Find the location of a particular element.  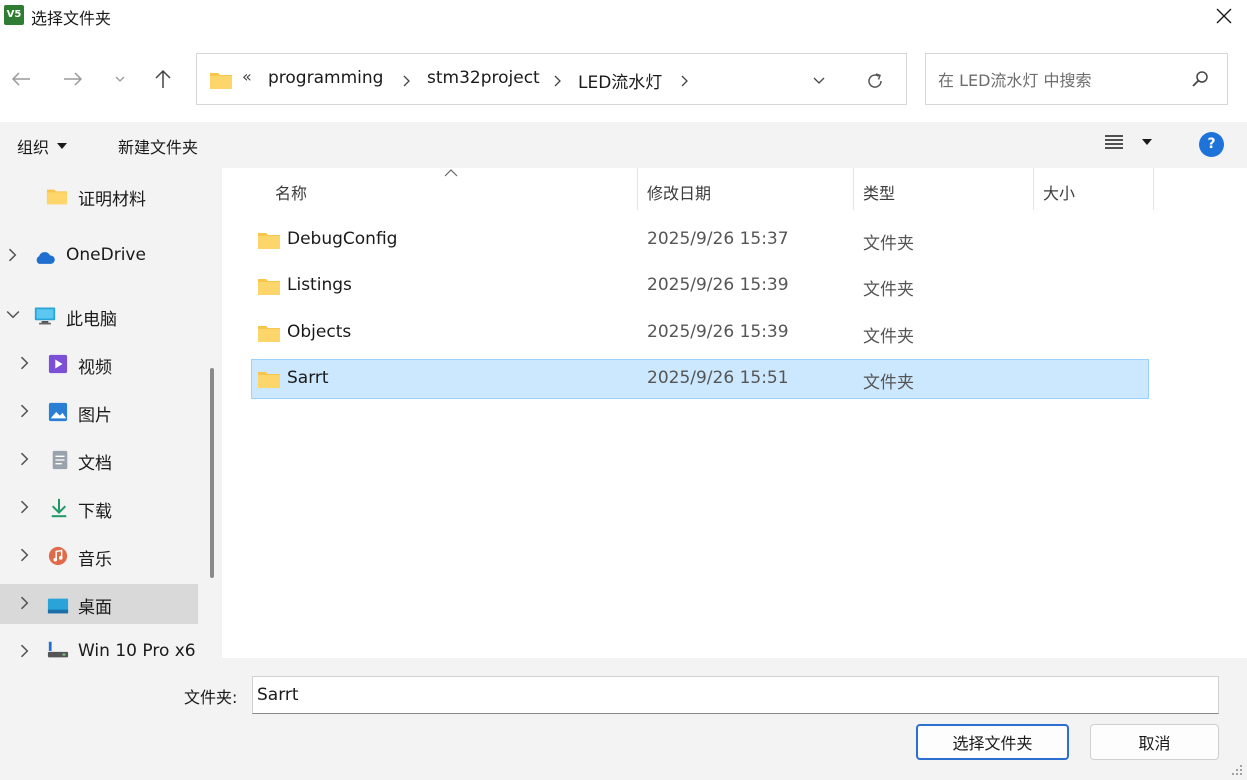

search-box is located at coordinates (1076, 79).